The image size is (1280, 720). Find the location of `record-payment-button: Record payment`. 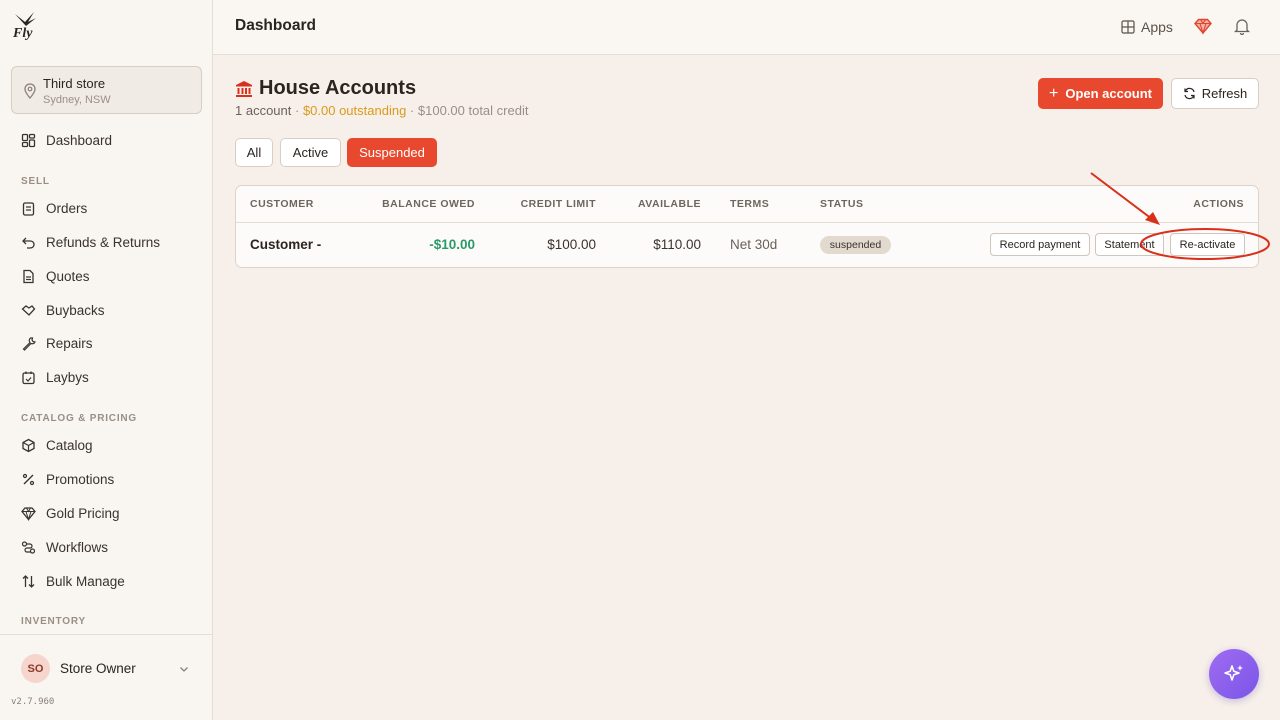

record-payment-button: Record payment is located at coordinates (1040, 244).